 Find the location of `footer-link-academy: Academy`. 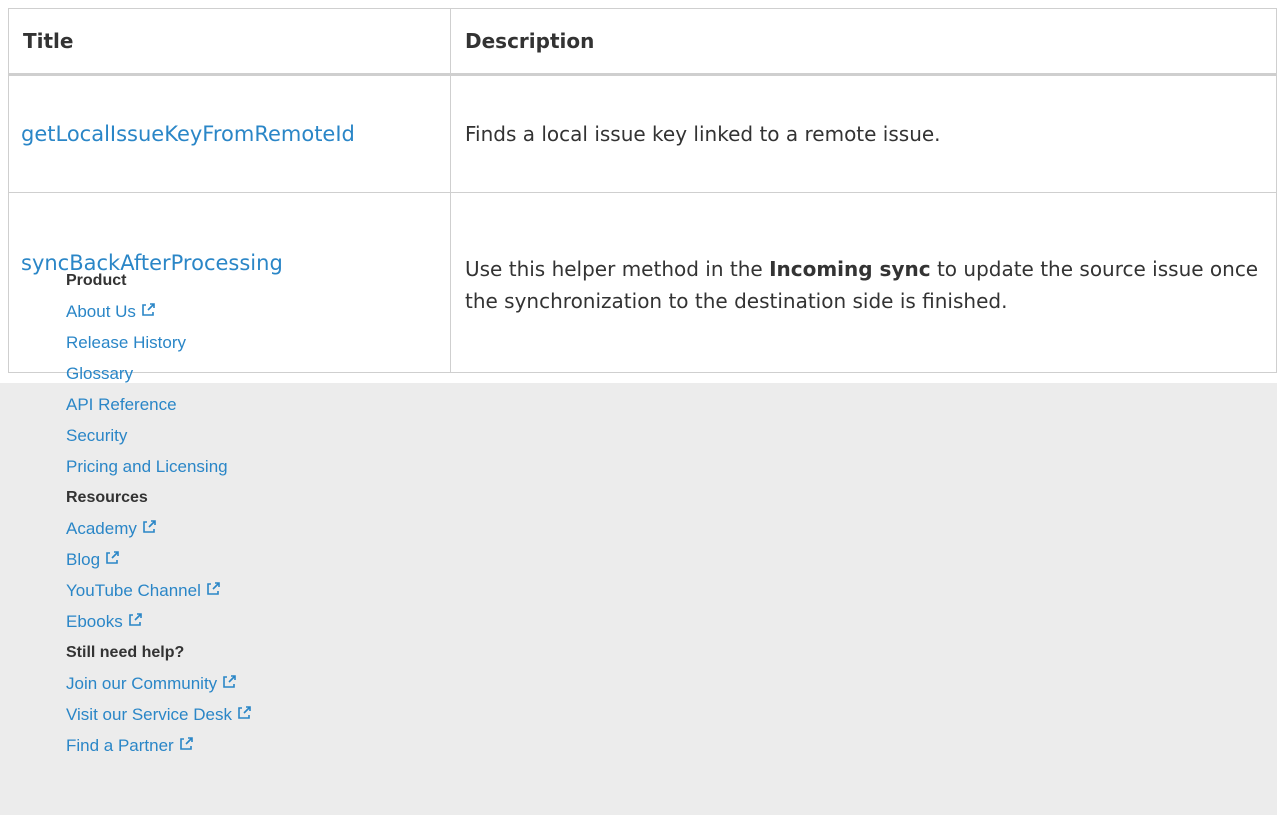

footer-link-academy: Academy is located at coordinates (159, 528).